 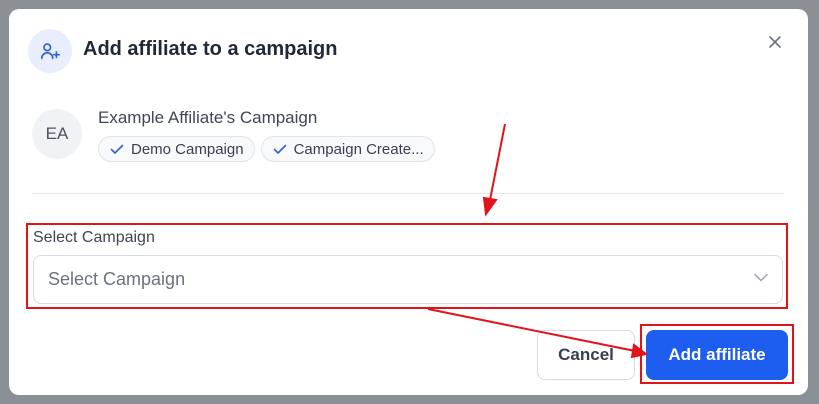 I want to click on annotation-box-submit, so click(x=717, y=354).